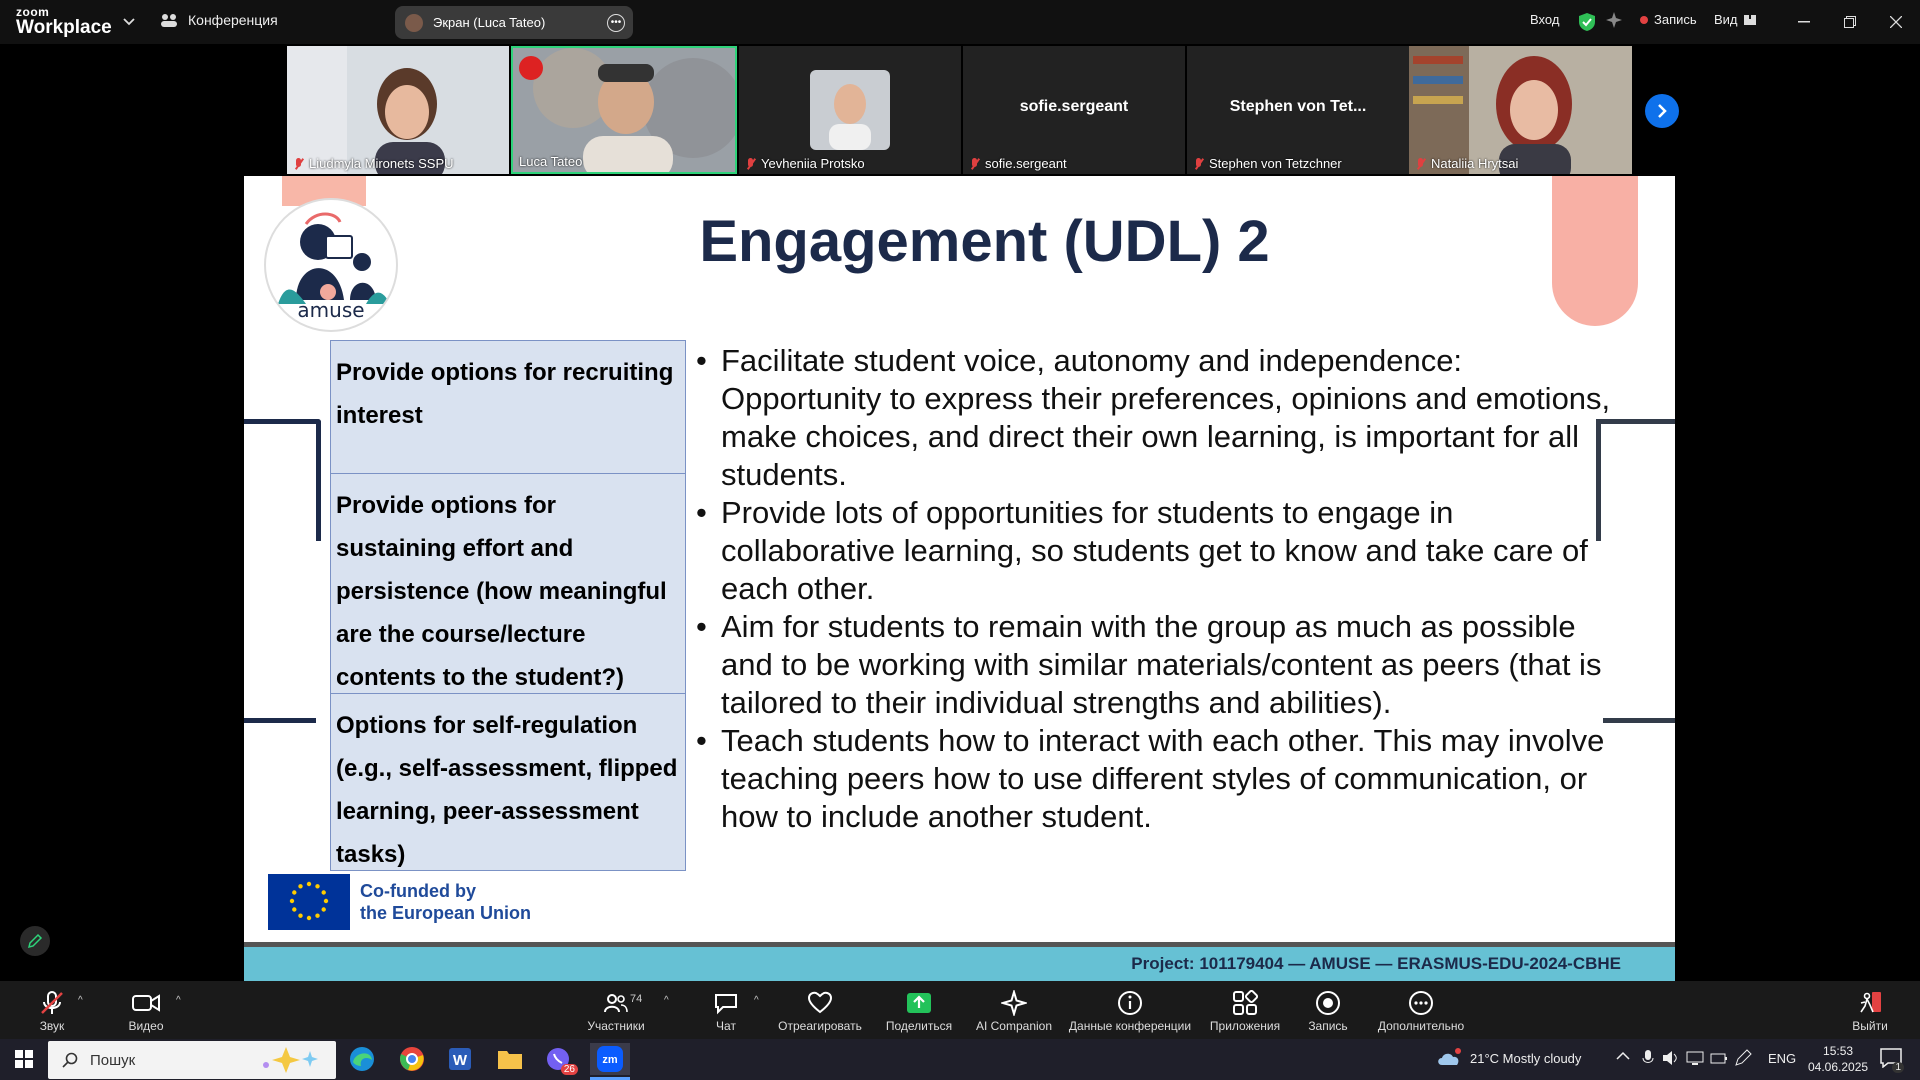 This screenshot has height=1080, width=1920. What do you see at coordinates (1896, 22) in the screenshot?
I see `close-icon` at bounding box center [1896, 22].